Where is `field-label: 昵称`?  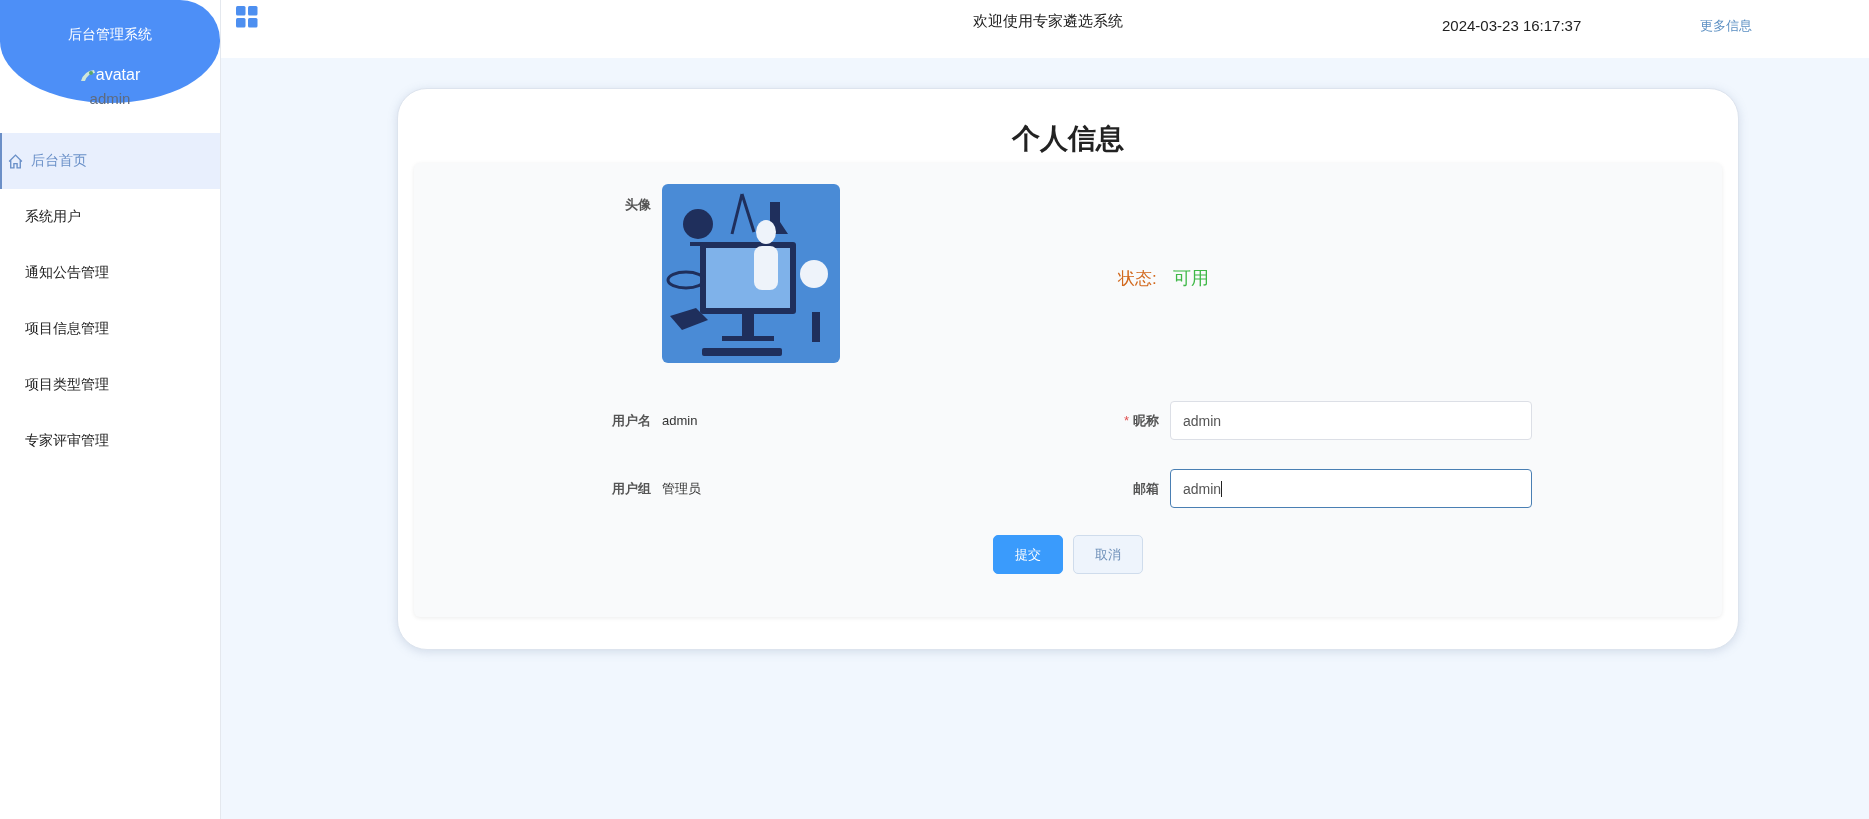 field-label: 昵称 is located at coordinates (1146, 420).